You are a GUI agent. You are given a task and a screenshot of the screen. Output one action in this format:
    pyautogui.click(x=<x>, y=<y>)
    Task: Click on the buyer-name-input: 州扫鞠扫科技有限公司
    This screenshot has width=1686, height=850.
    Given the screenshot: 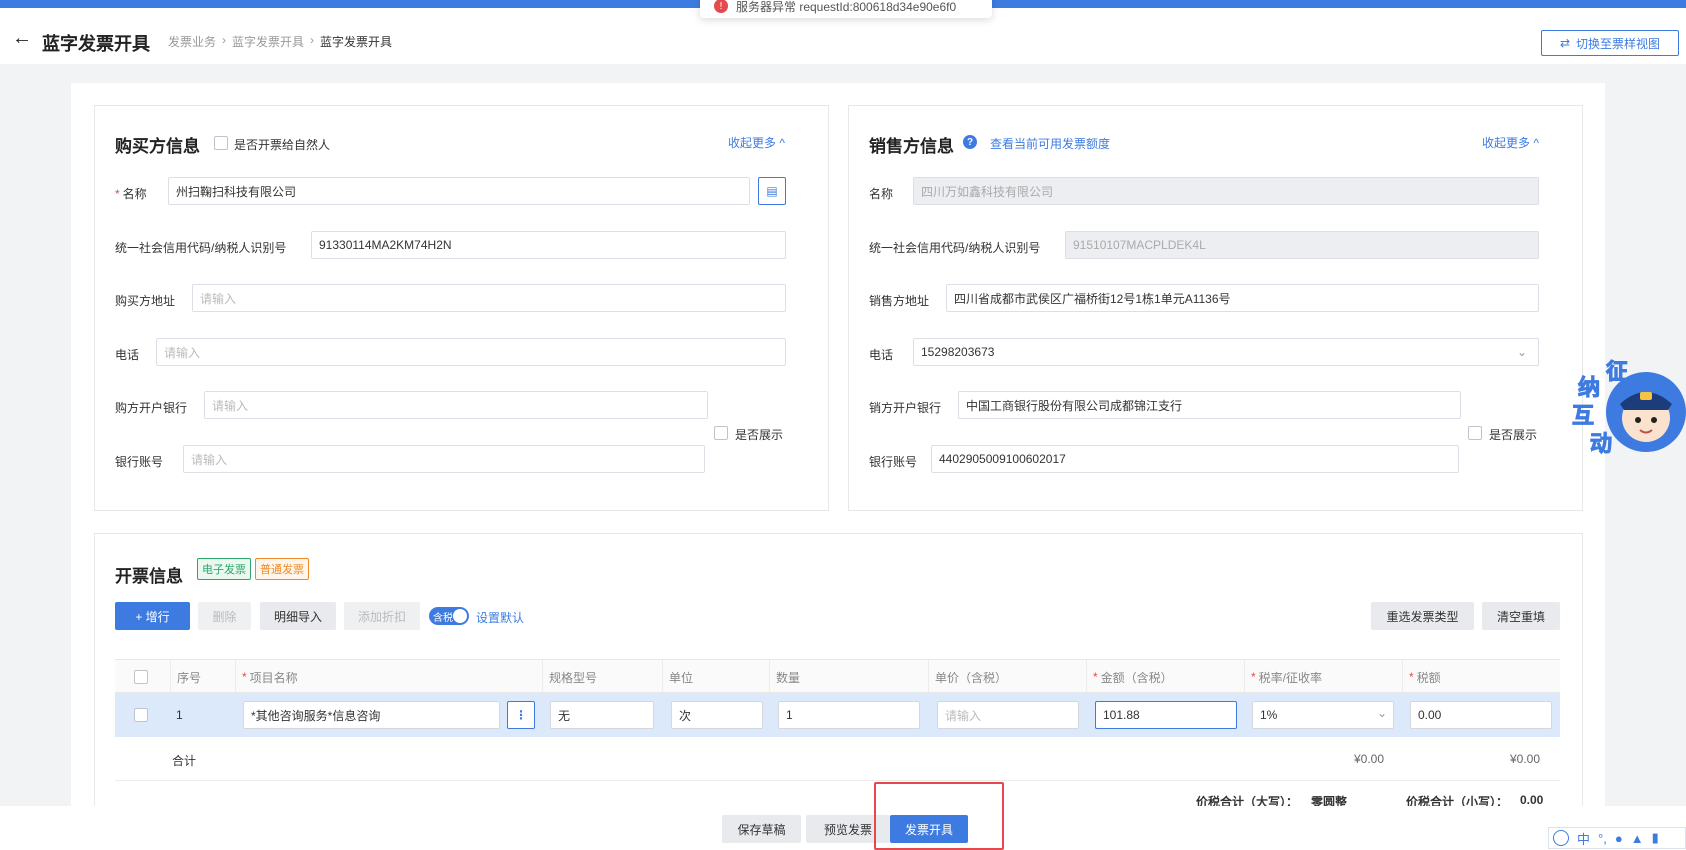 What is the action you would take?
    pyautogui.click(x=459, y=191)
    